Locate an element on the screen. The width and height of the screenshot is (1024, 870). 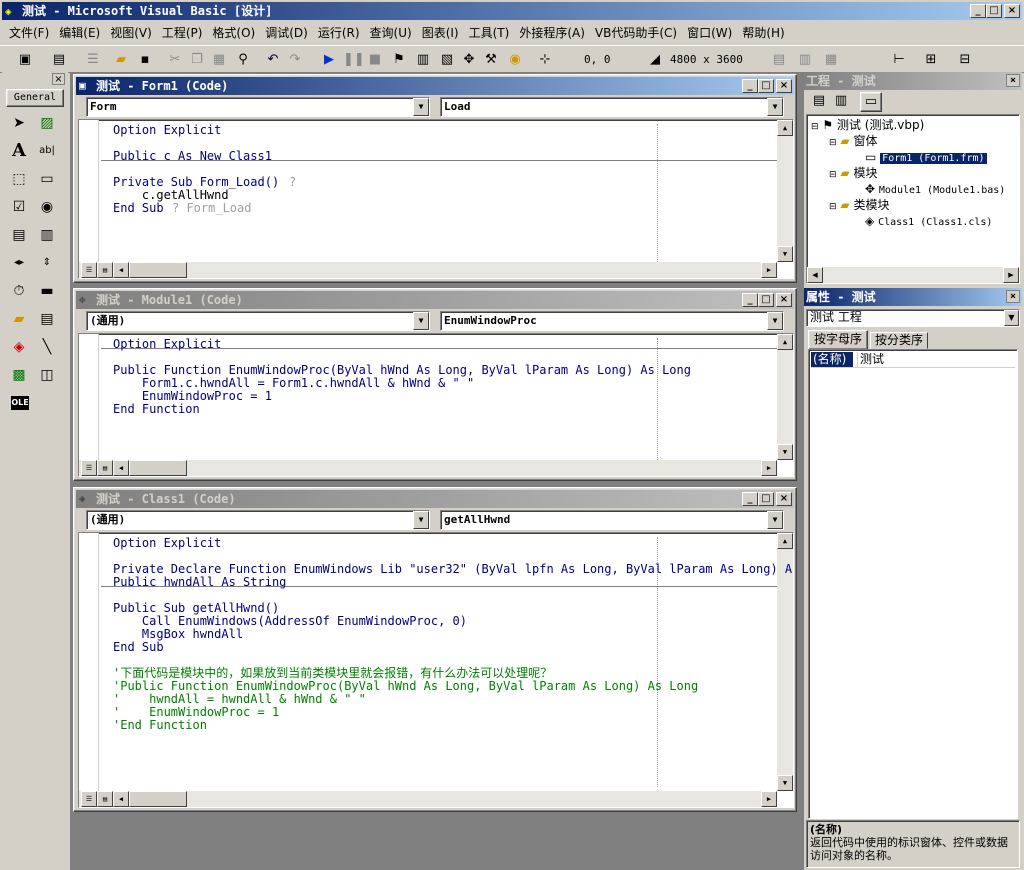
class1-maximize-button: □ is located at coordinates (766, 499).